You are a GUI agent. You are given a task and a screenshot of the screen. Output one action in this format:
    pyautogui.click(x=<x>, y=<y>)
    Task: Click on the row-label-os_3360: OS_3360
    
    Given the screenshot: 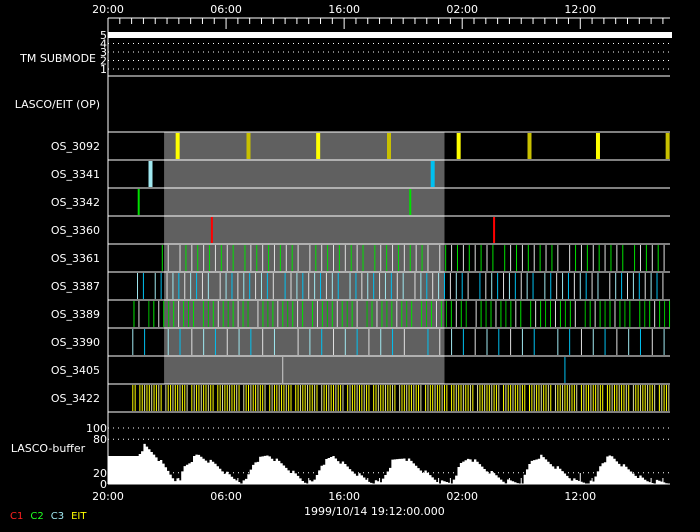 What is the action you would take?
    pyautogui.click(x=75, y=230)
    